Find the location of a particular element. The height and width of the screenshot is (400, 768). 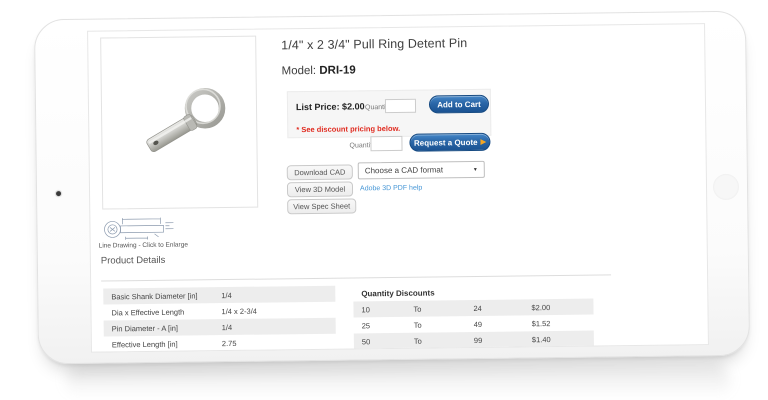

spec-value: 1/4 x 2-3/4 is located at coordinates (239, 311).